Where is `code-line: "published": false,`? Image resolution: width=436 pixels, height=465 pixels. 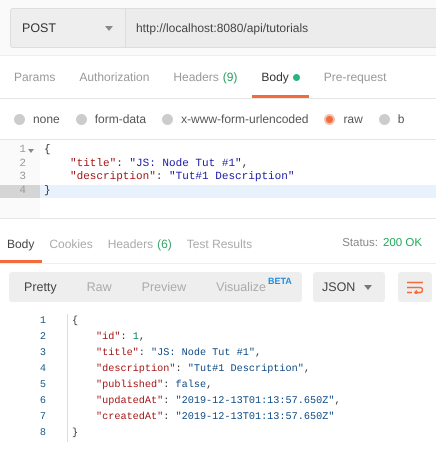 code-line: "published": false, is located at coordinates (154, 385).